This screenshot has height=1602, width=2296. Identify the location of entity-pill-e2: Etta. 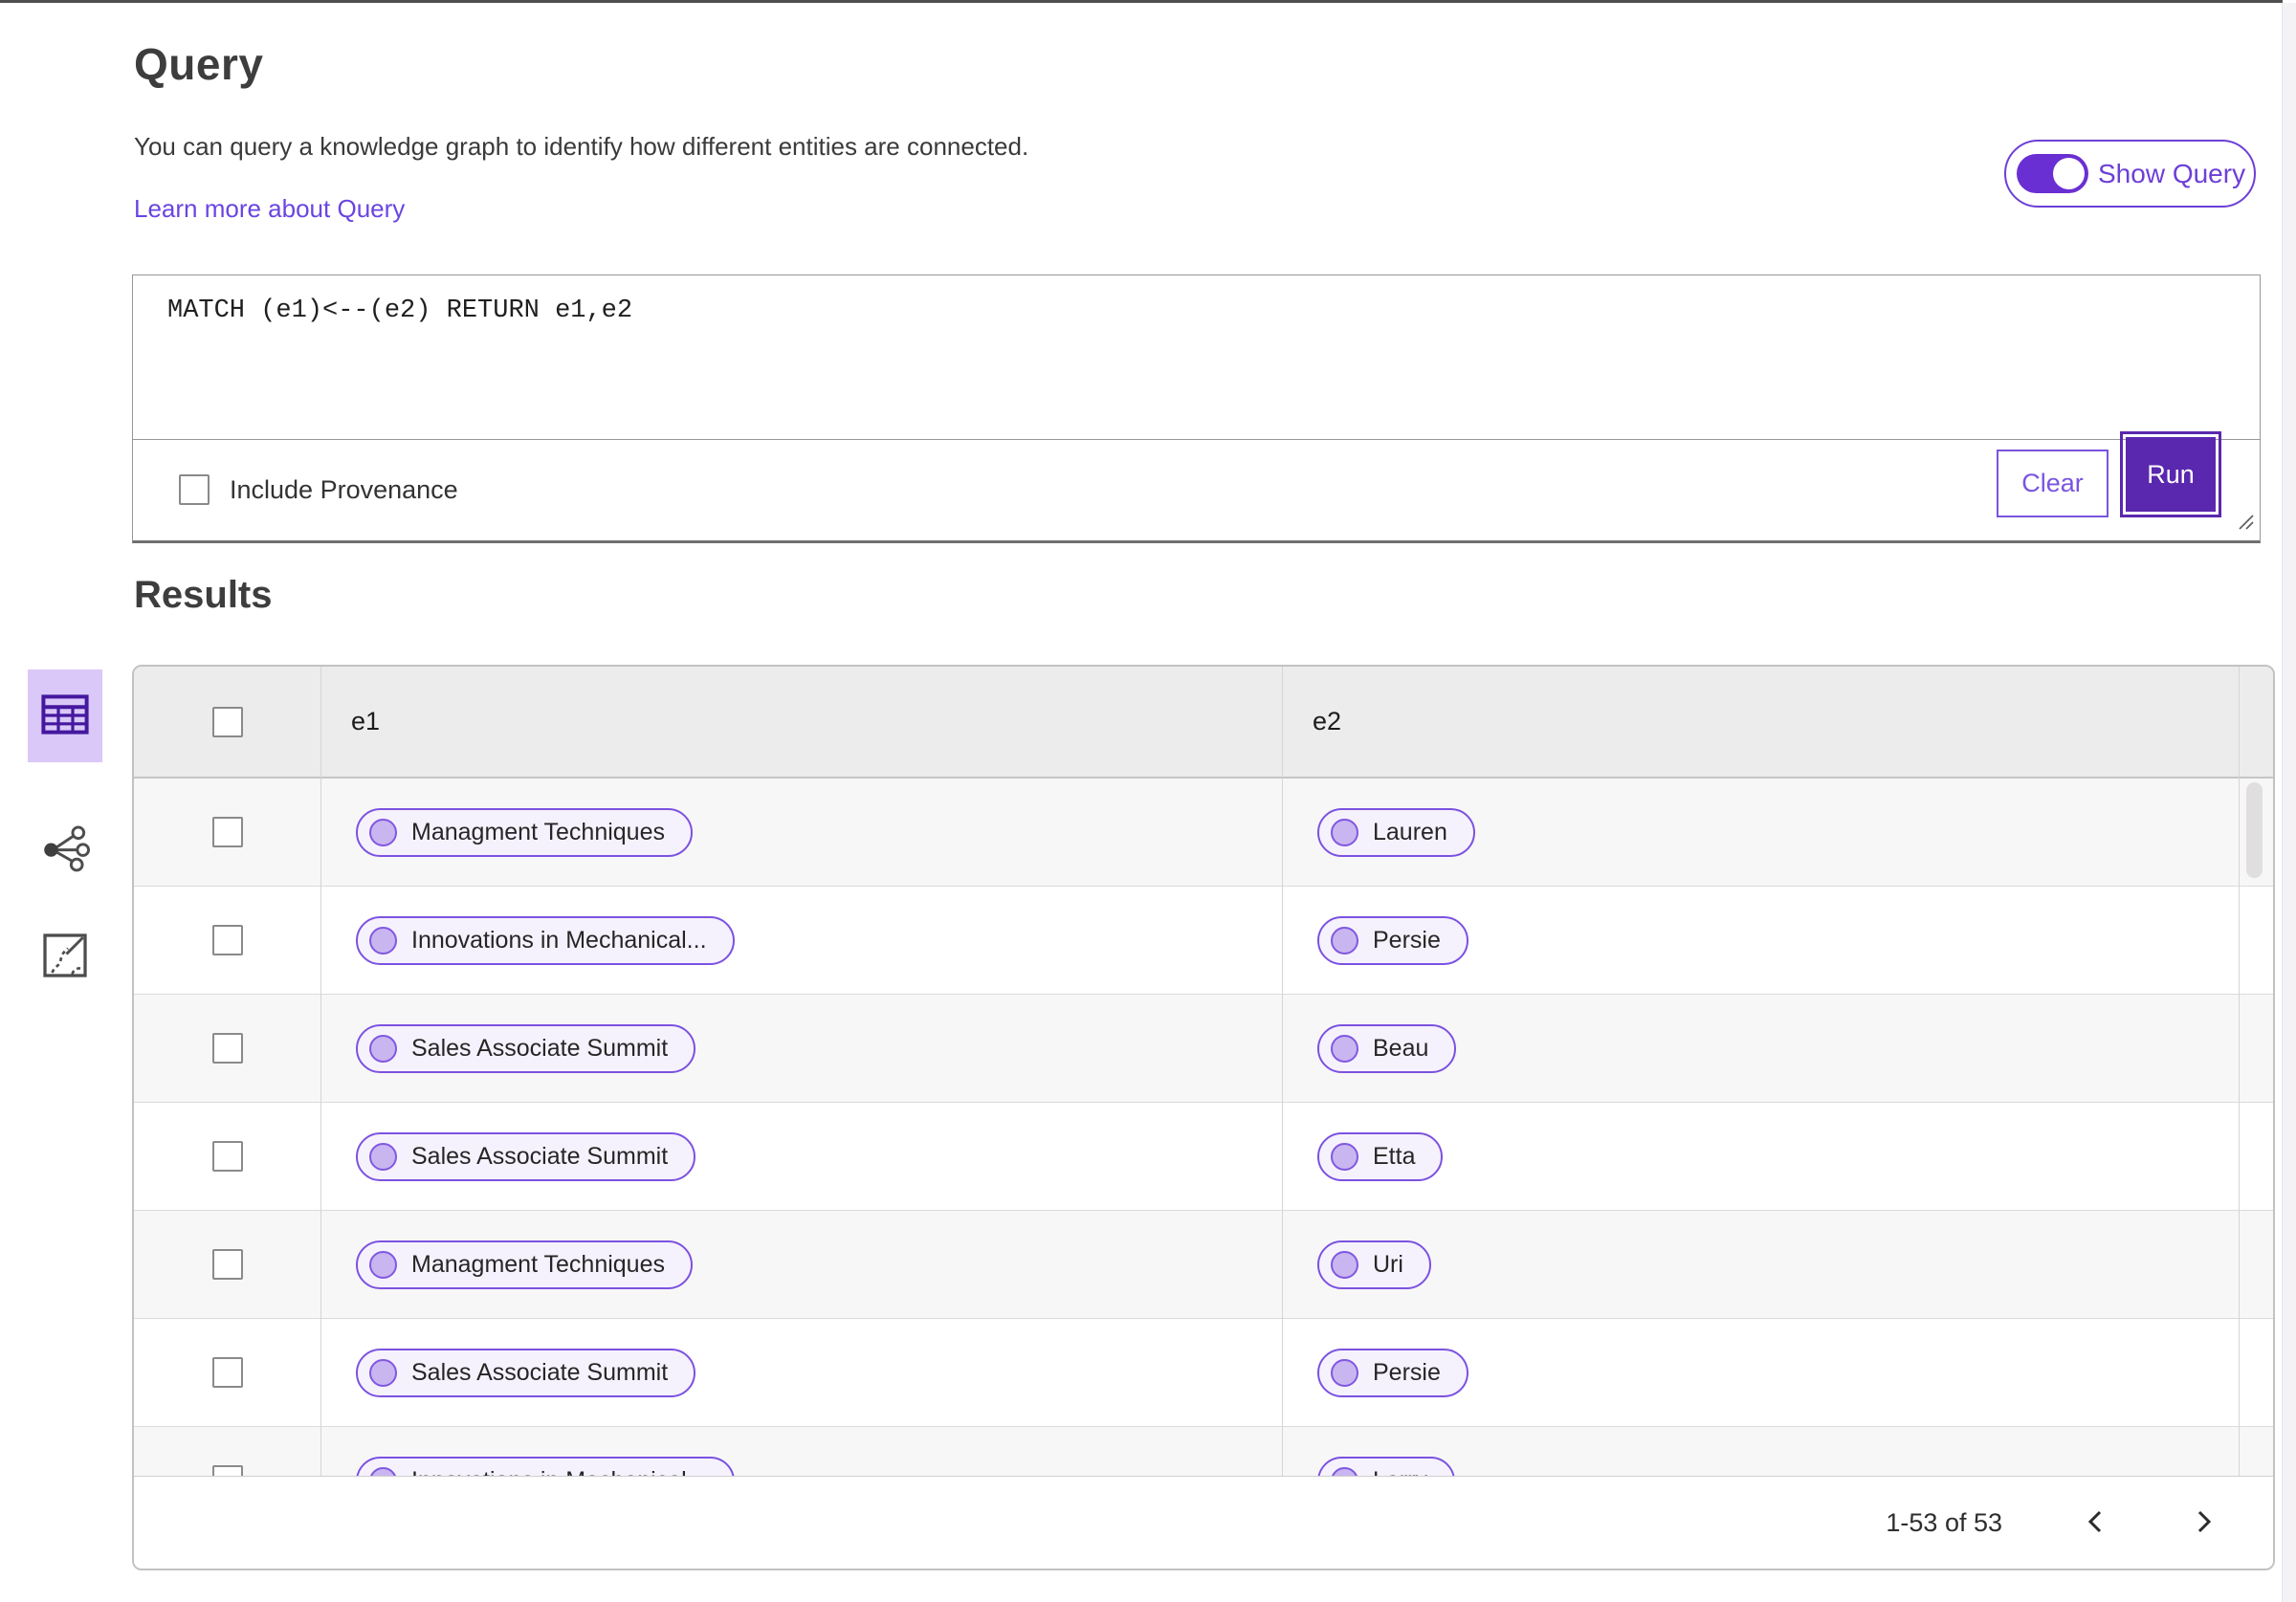
(1380, 1156).